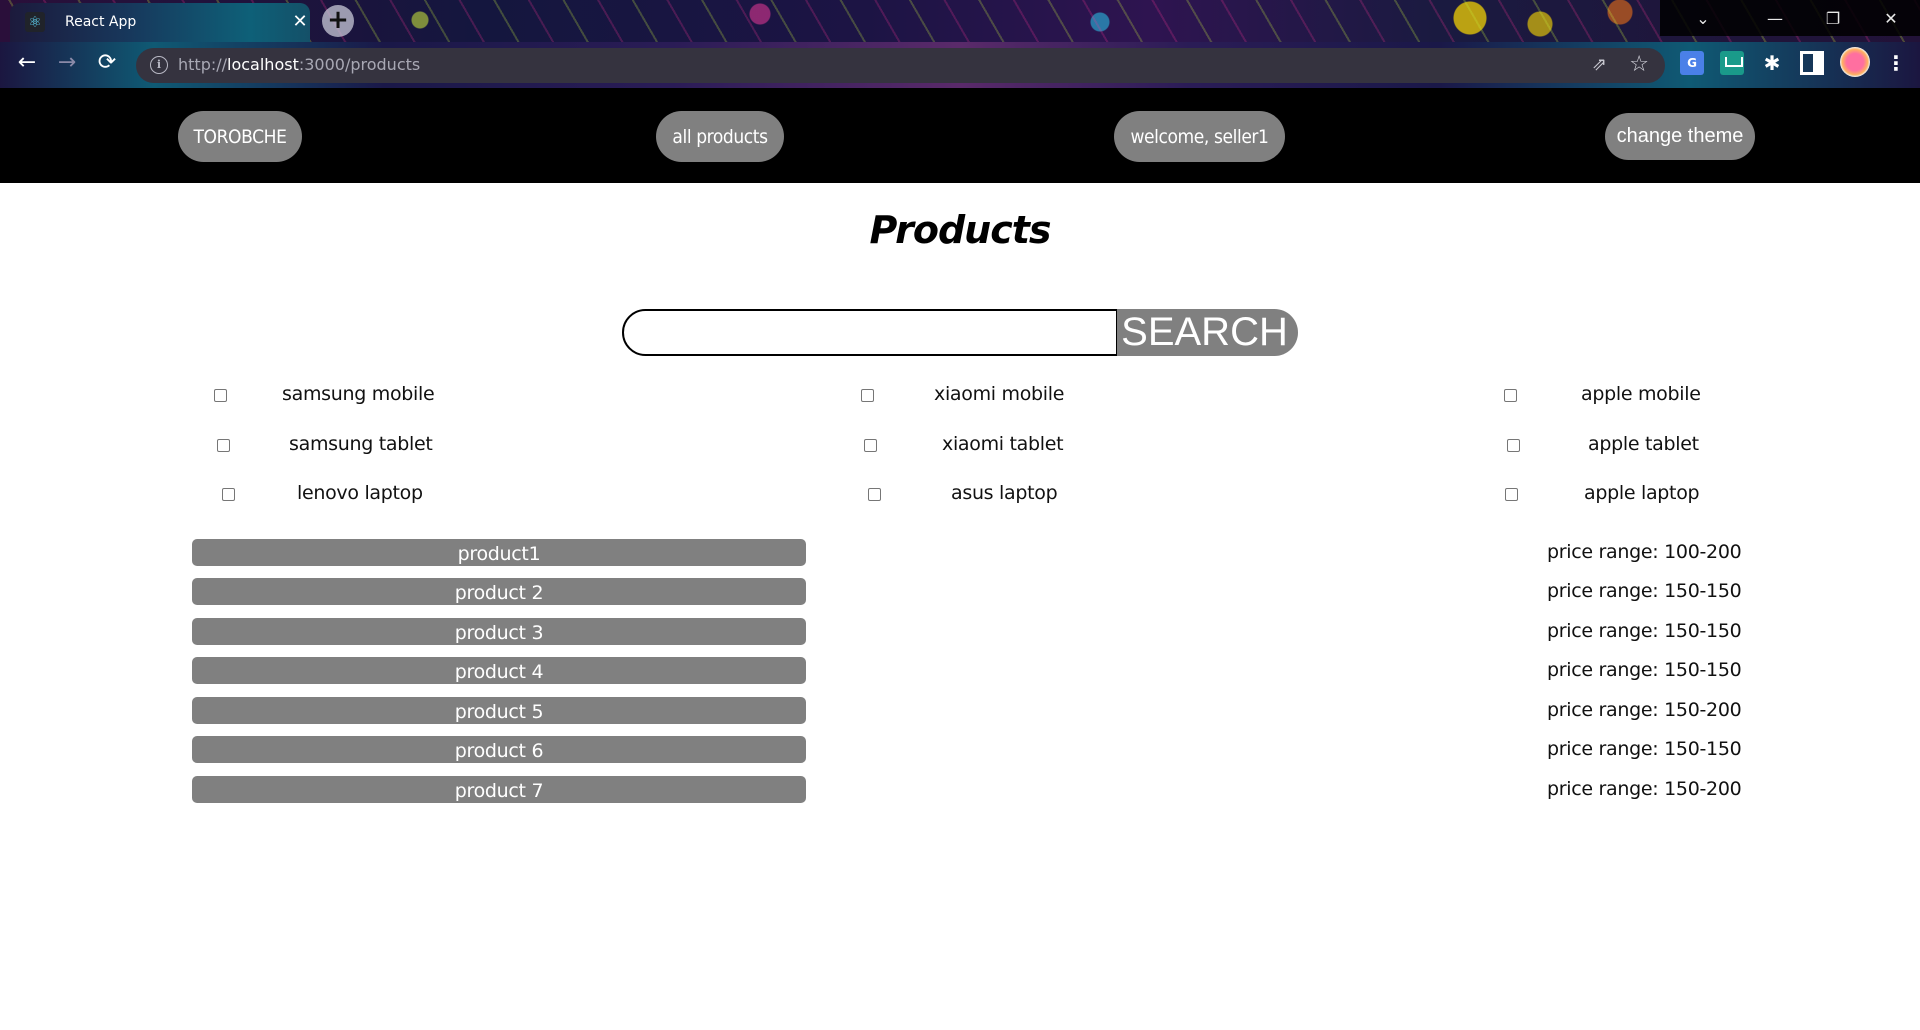 The image size is (1920, 1030). What do you see at coordinates (1772, 63) in the screenshot?
I see `extensions-puzzle-icon: ✱` at bounding box center [1772, 63].